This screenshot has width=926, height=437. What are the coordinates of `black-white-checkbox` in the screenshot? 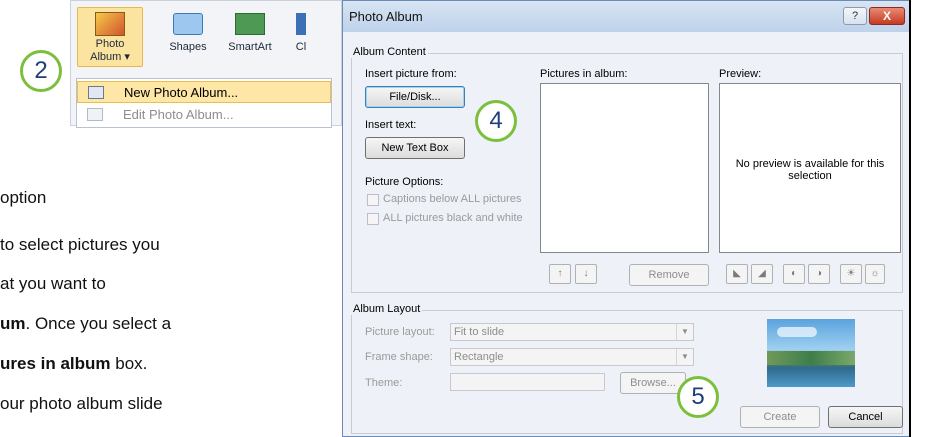 It's located at (373, 219).